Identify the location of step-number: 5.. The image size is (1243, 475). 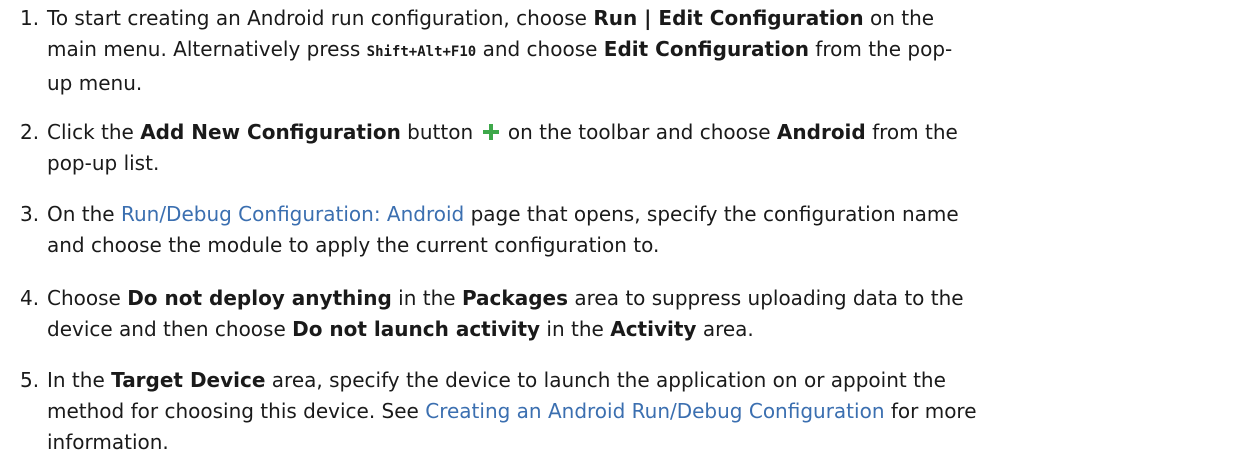
(30, 380).